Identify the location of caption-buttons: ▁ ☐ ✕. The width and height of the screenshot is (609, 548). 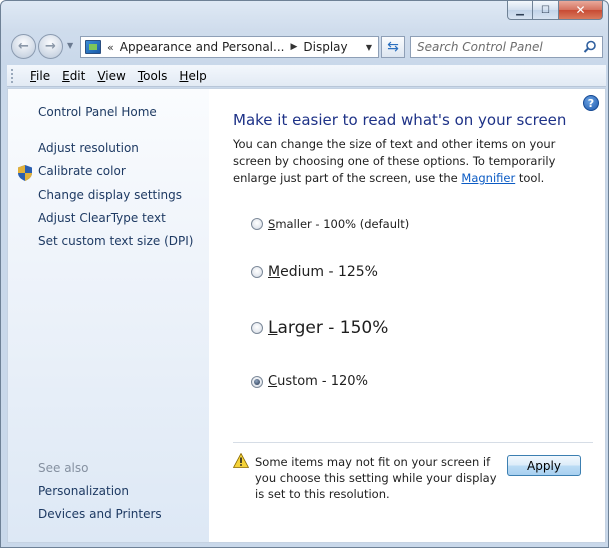
(555, 11).